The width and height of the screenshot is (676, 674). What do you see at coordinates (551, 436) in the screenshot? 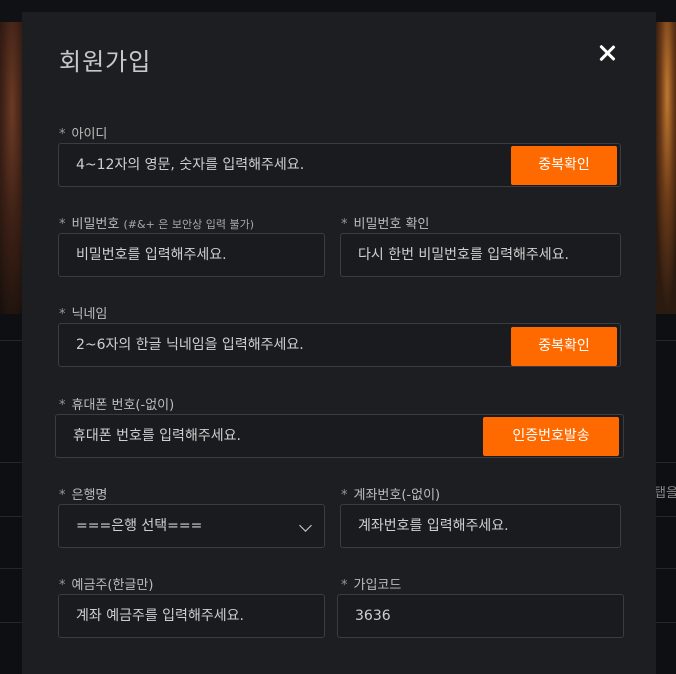
I see `send-verification-button: 인증번호발송` at bounding box center [551, 436].